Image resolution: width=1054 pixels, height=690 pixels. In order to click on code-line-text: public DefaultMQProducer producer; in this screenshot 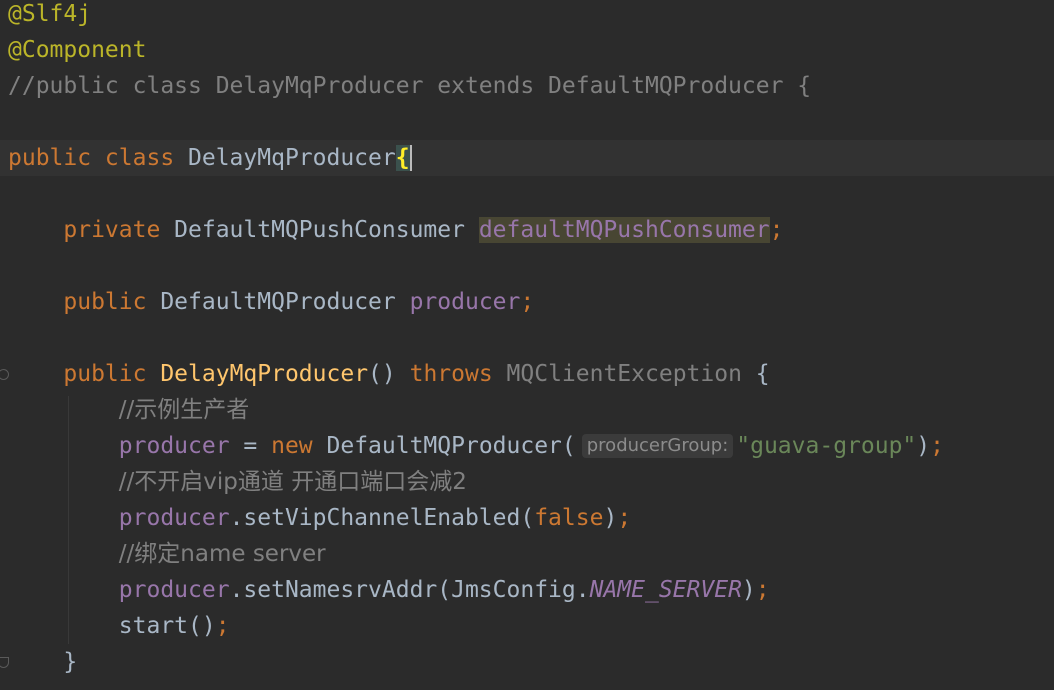, I will do `click(271, 302)`.